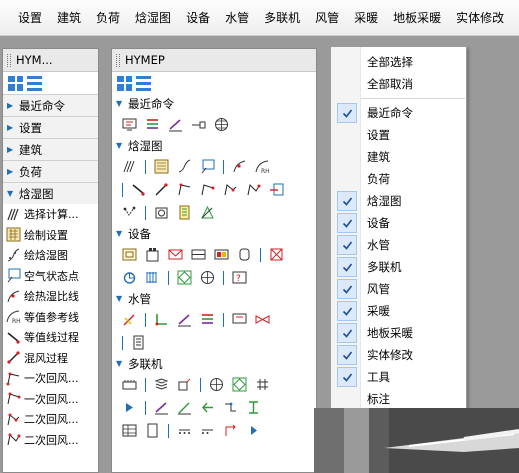  Describe the element at coordinates (129, 212) in the screenshot. I see `node-graph-icon` at that location.